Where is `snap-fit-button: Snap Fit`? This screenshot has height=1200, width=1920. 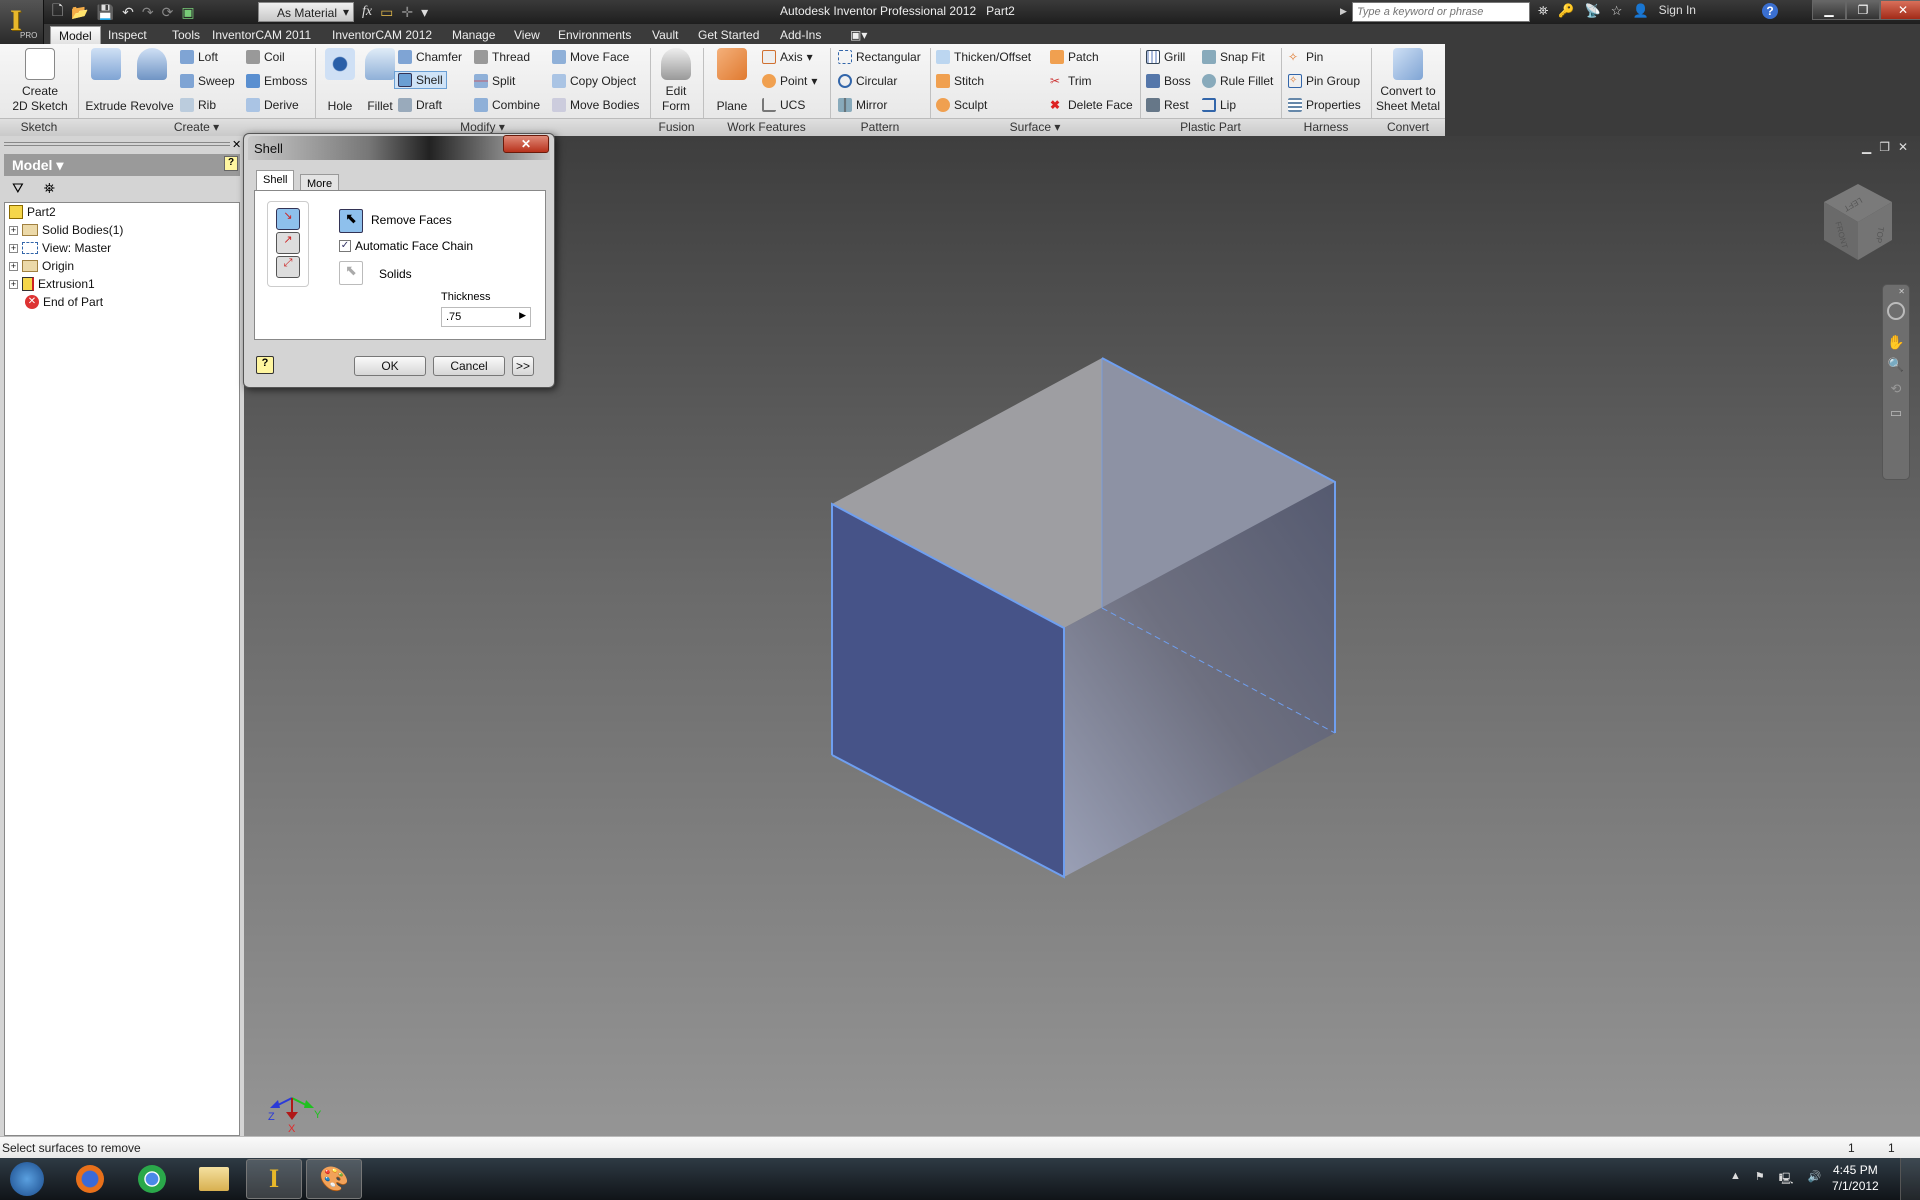 snap-fit-button: Snap Fit is located at coordinates (1233, 57).